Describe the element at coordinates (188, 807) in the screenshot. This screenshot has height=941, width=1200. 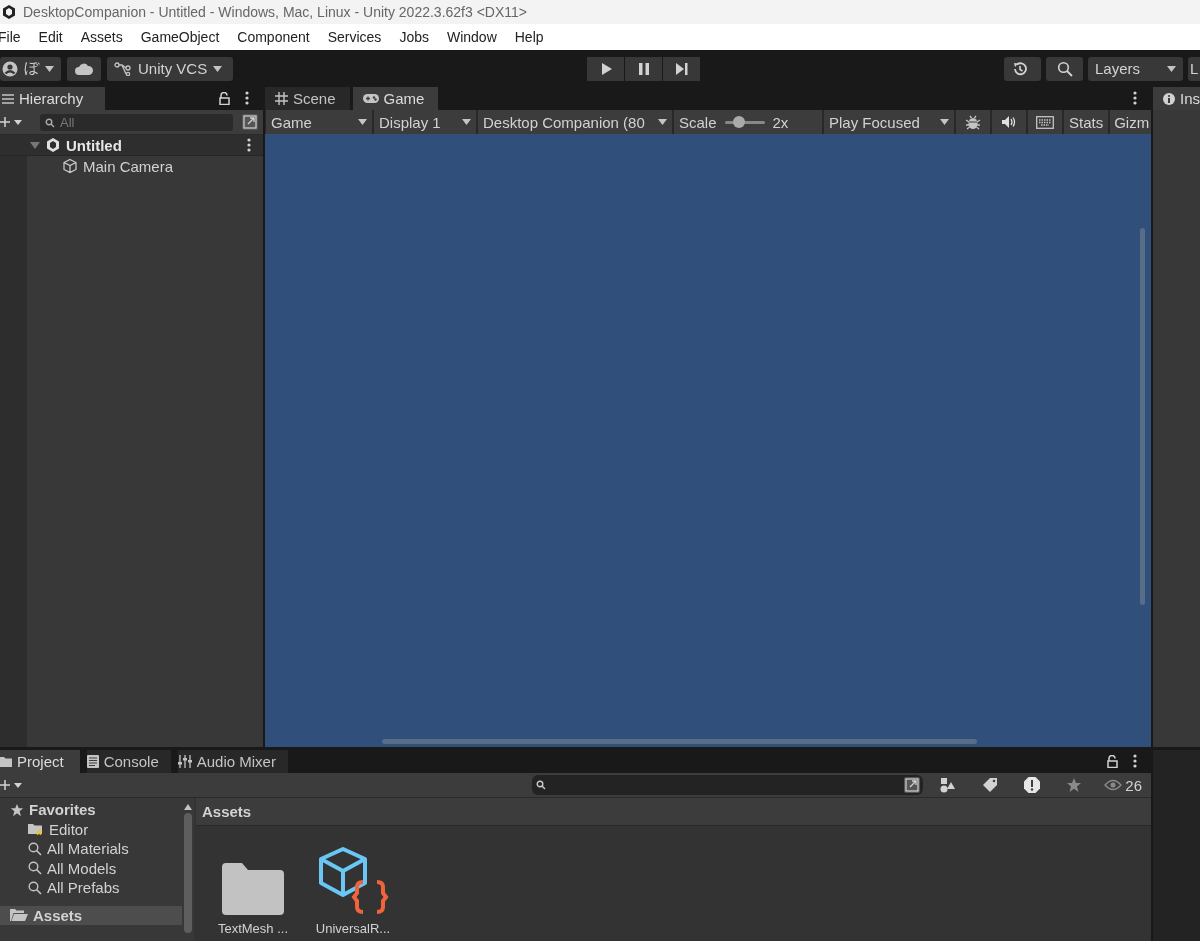
I see `scroll-up-icon` at that location.